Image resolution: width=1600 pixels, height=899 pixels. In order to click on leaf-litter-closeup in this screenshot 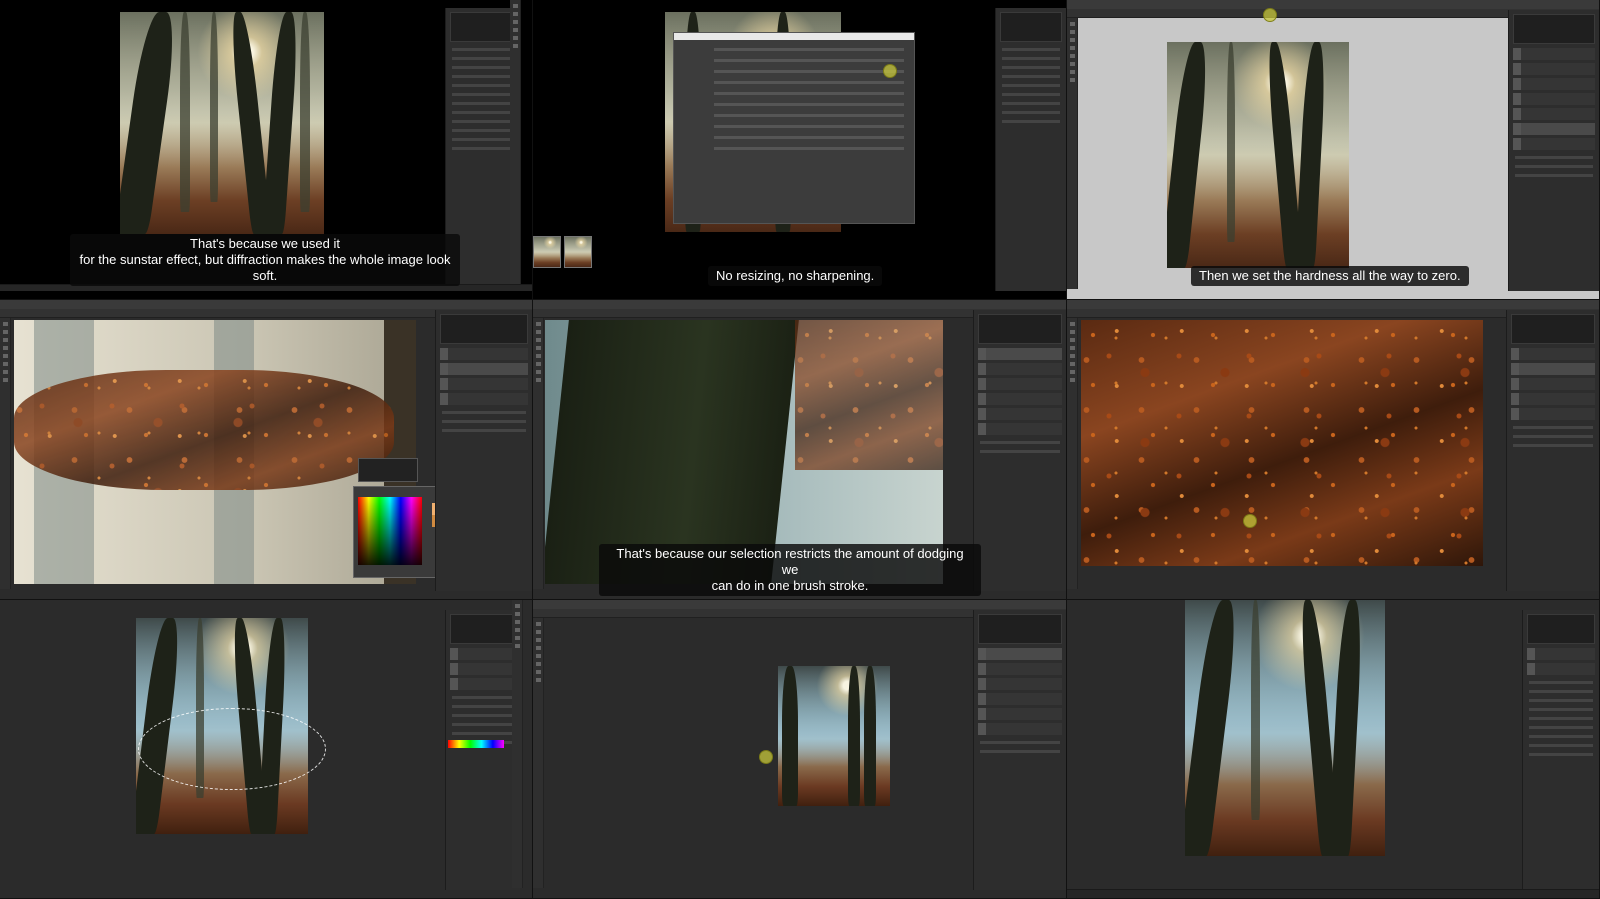, I will do `click(1282, 443)`.